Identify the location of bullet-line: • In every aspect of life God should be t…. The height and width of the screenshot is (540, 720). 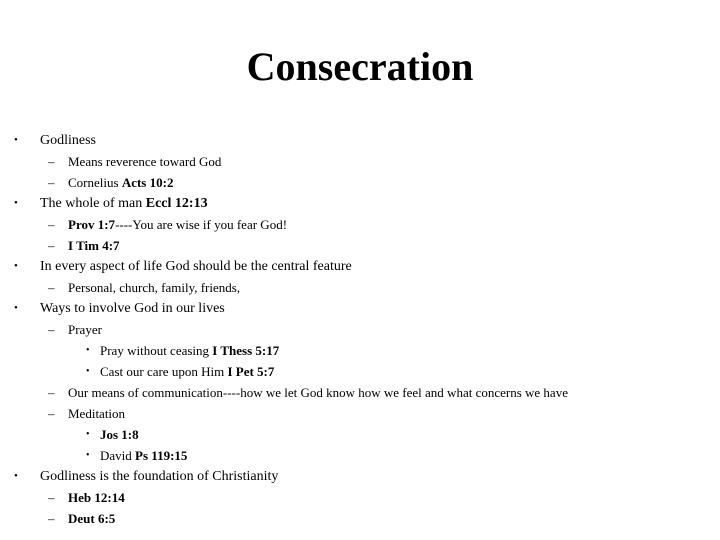
(360, 266).